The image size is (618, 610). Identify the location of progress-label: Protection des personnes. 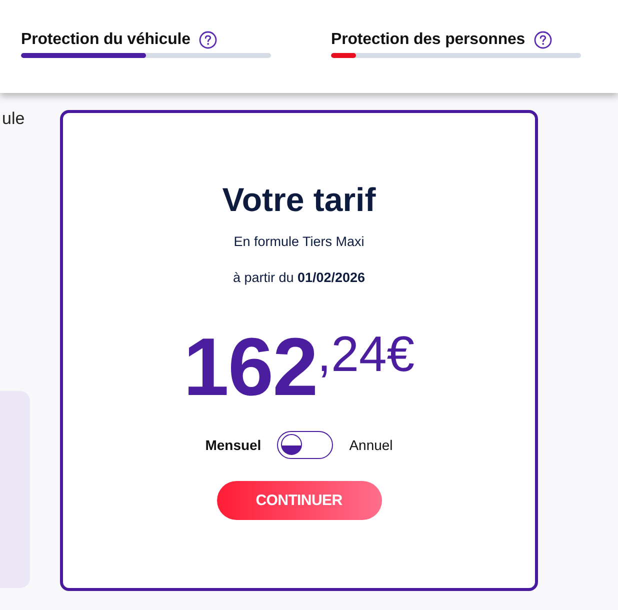
(428, 40).